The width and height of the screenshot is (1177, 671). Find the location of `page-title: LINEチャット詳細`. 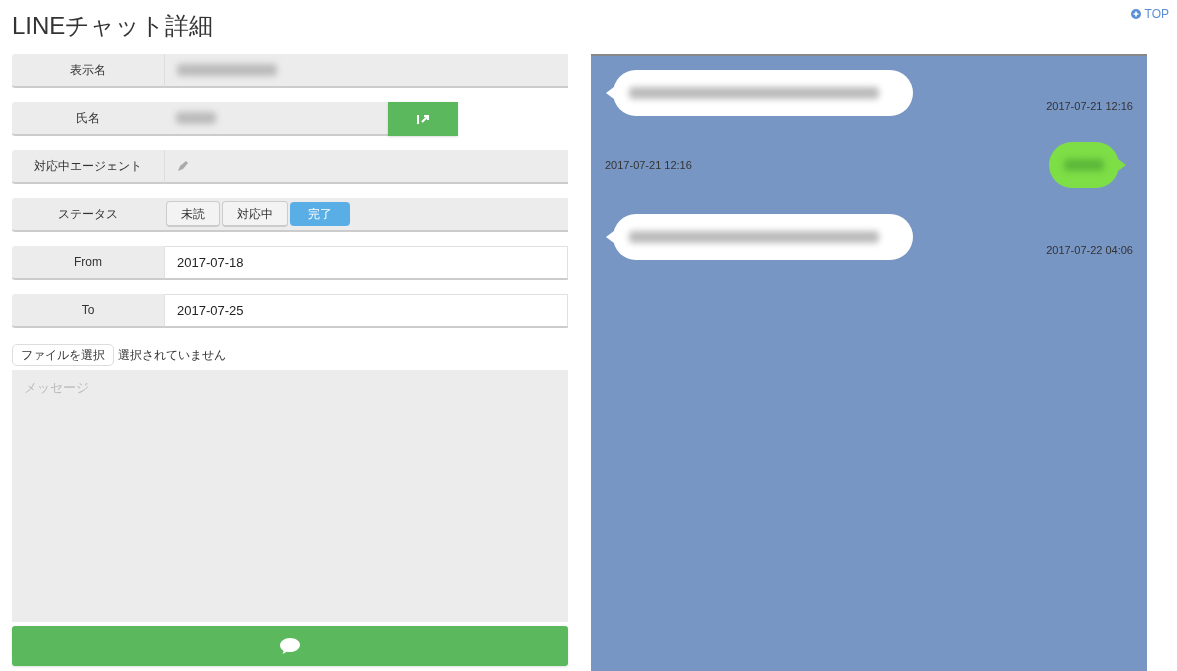

page-title: LINEチャット詳細 is located at coordinates (113, 26).